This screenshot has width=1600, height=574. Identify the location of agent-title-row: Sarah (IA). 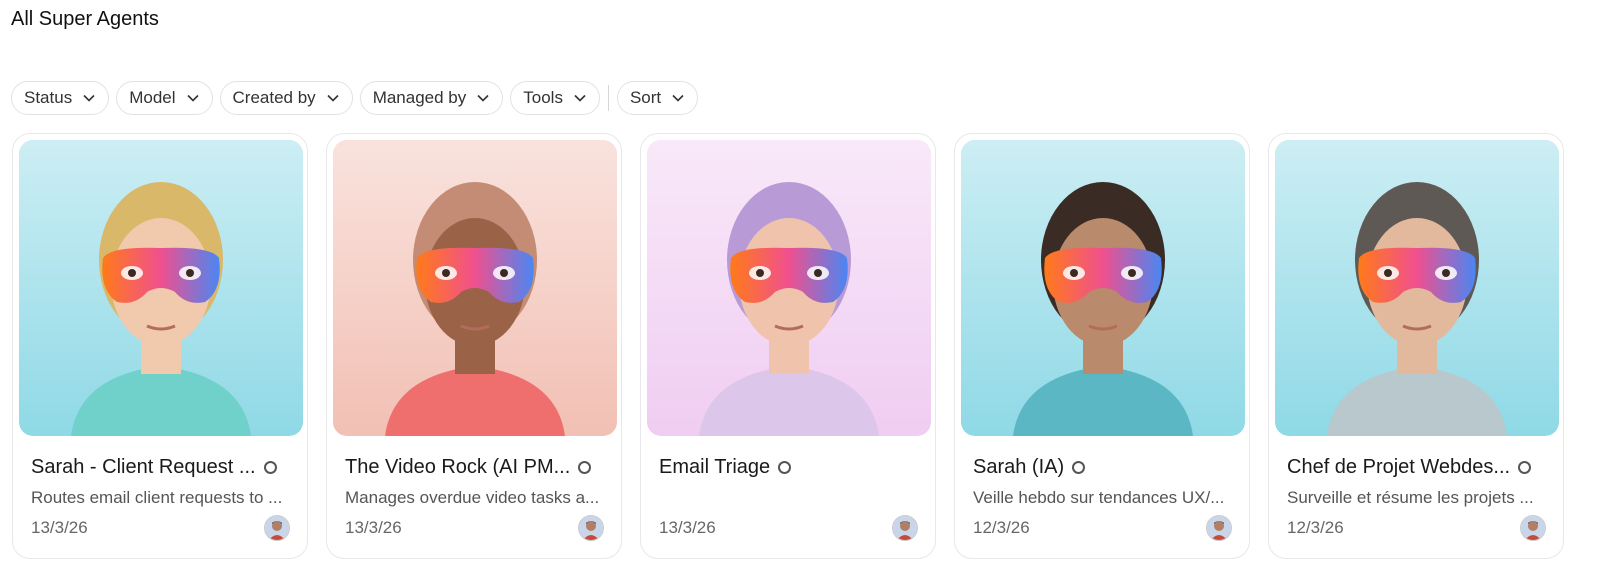
(1029, 467).